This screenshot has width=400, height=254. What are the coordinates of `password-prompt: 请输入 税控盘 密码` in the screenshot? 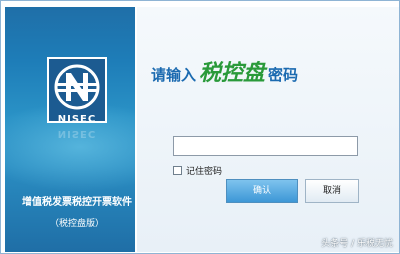 It's located at (224, 71).